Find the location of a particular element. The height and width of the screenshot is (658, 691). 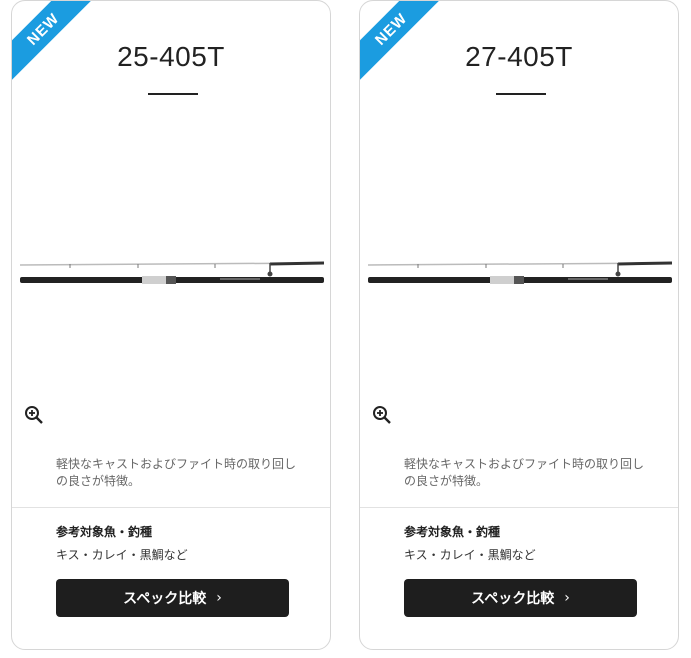

product-model: 27-405T is located at coordinates (519, 56).